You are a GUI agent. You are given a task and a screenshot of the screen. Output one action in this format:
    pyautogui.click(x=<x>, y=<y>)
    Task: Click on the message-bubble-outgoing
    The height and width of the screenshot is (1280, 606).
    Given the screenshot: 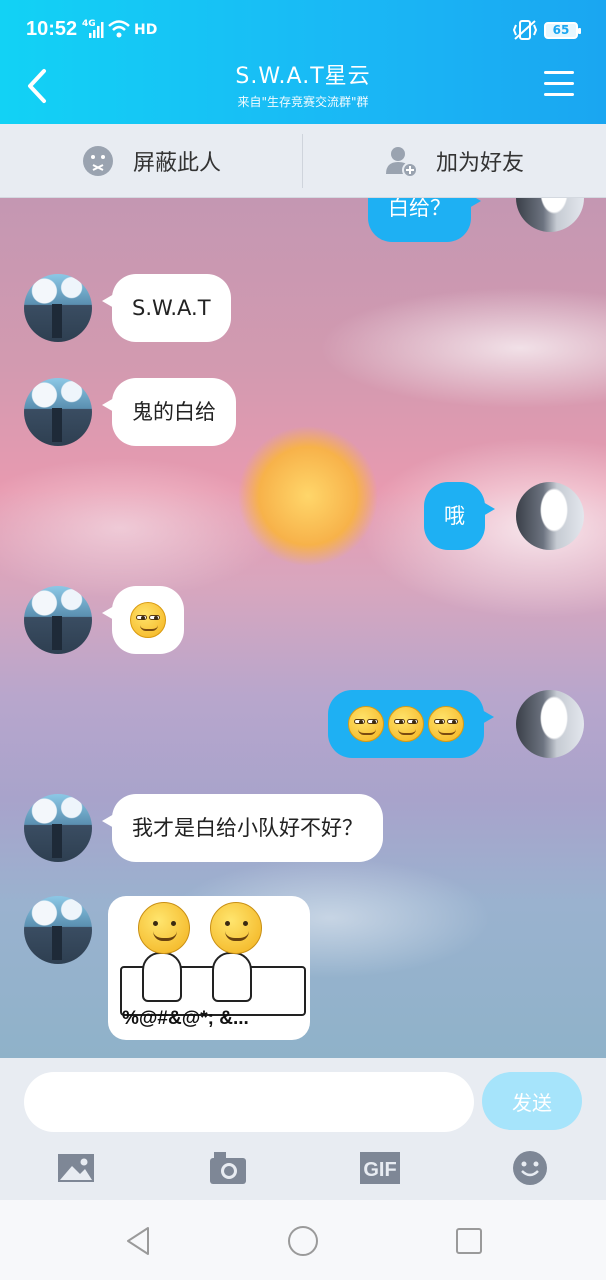 What is the action you would take?
    pyautogui.click(x=411, y=724)
    